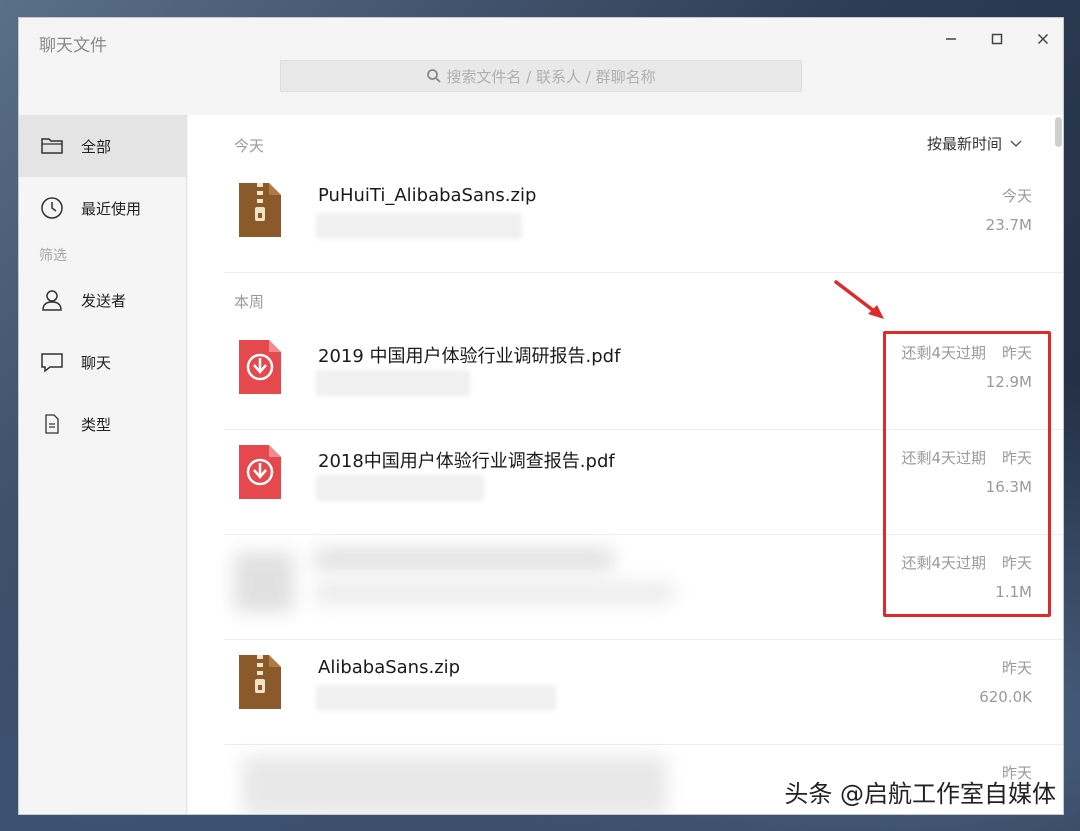 This screenshot has height=831, width=1080. What do you see at coordinates (466, 461) in the screenshot?
I see `file-name: 2018中国用户体验行业调查报告.pdf` at bounding box center [466, 461].